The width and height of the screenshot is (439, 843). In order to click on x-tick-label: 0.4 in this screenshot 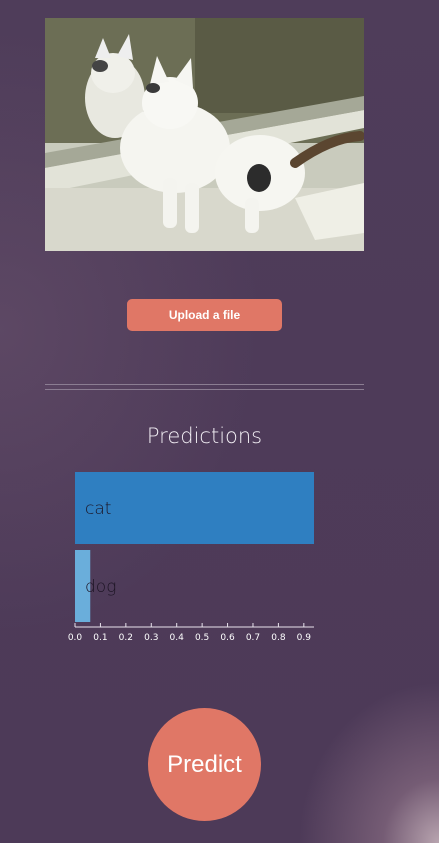, I will do `click(177, 638)`.